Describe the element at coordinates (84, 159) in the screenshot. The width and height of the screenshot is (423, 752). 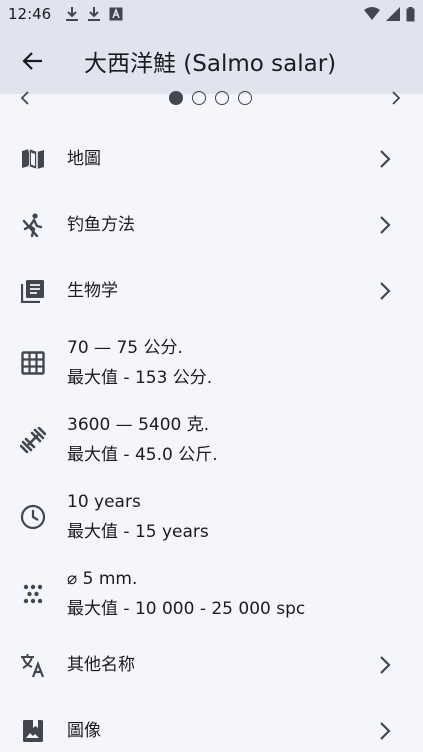
I see `list-item-label: 地圖` at that location.